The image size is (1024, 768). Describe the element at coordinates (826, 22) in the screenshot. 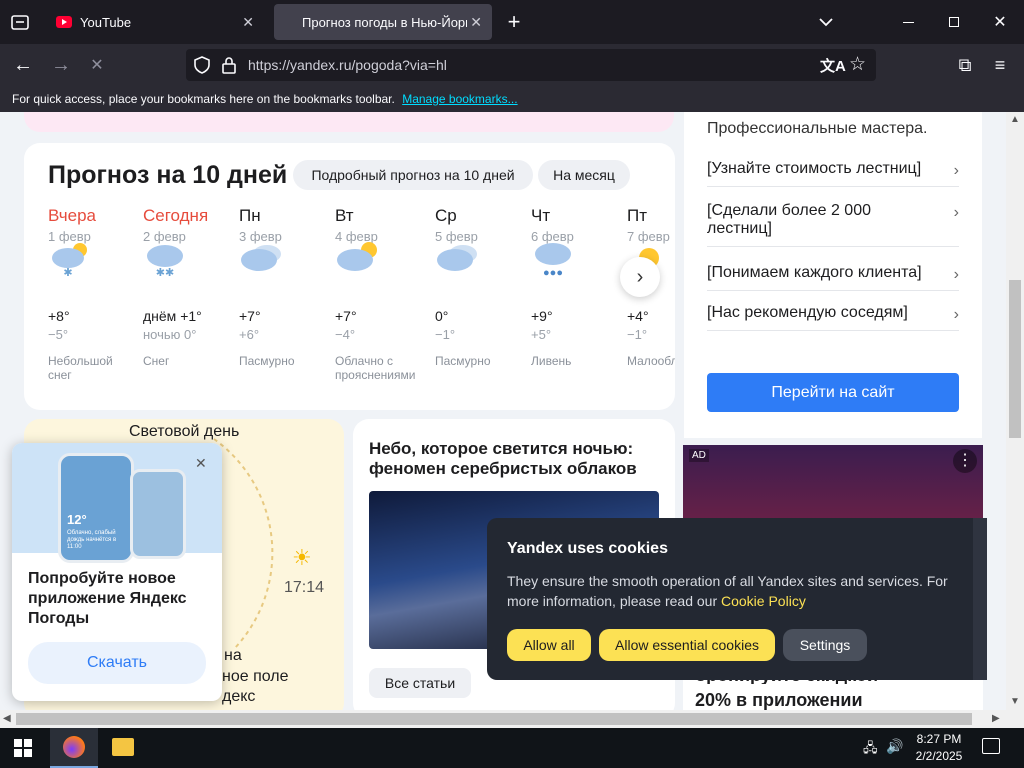

I see `chevron-down-icon` at that location.